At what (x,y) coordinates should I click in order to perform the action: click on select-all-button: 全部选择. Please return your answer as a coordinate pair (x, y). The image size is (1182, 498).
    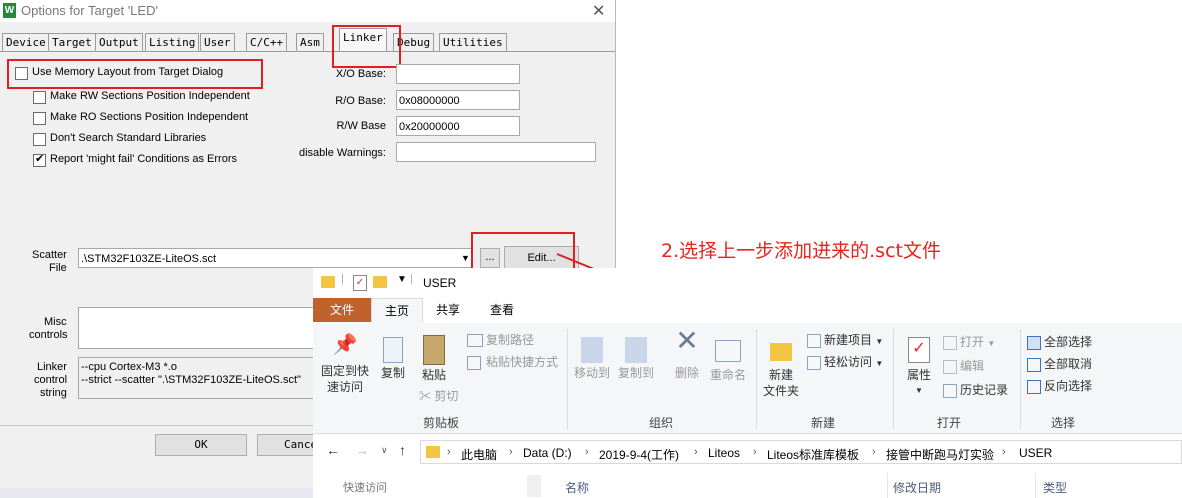
    Looking at the image, I should click on (1059, 342).